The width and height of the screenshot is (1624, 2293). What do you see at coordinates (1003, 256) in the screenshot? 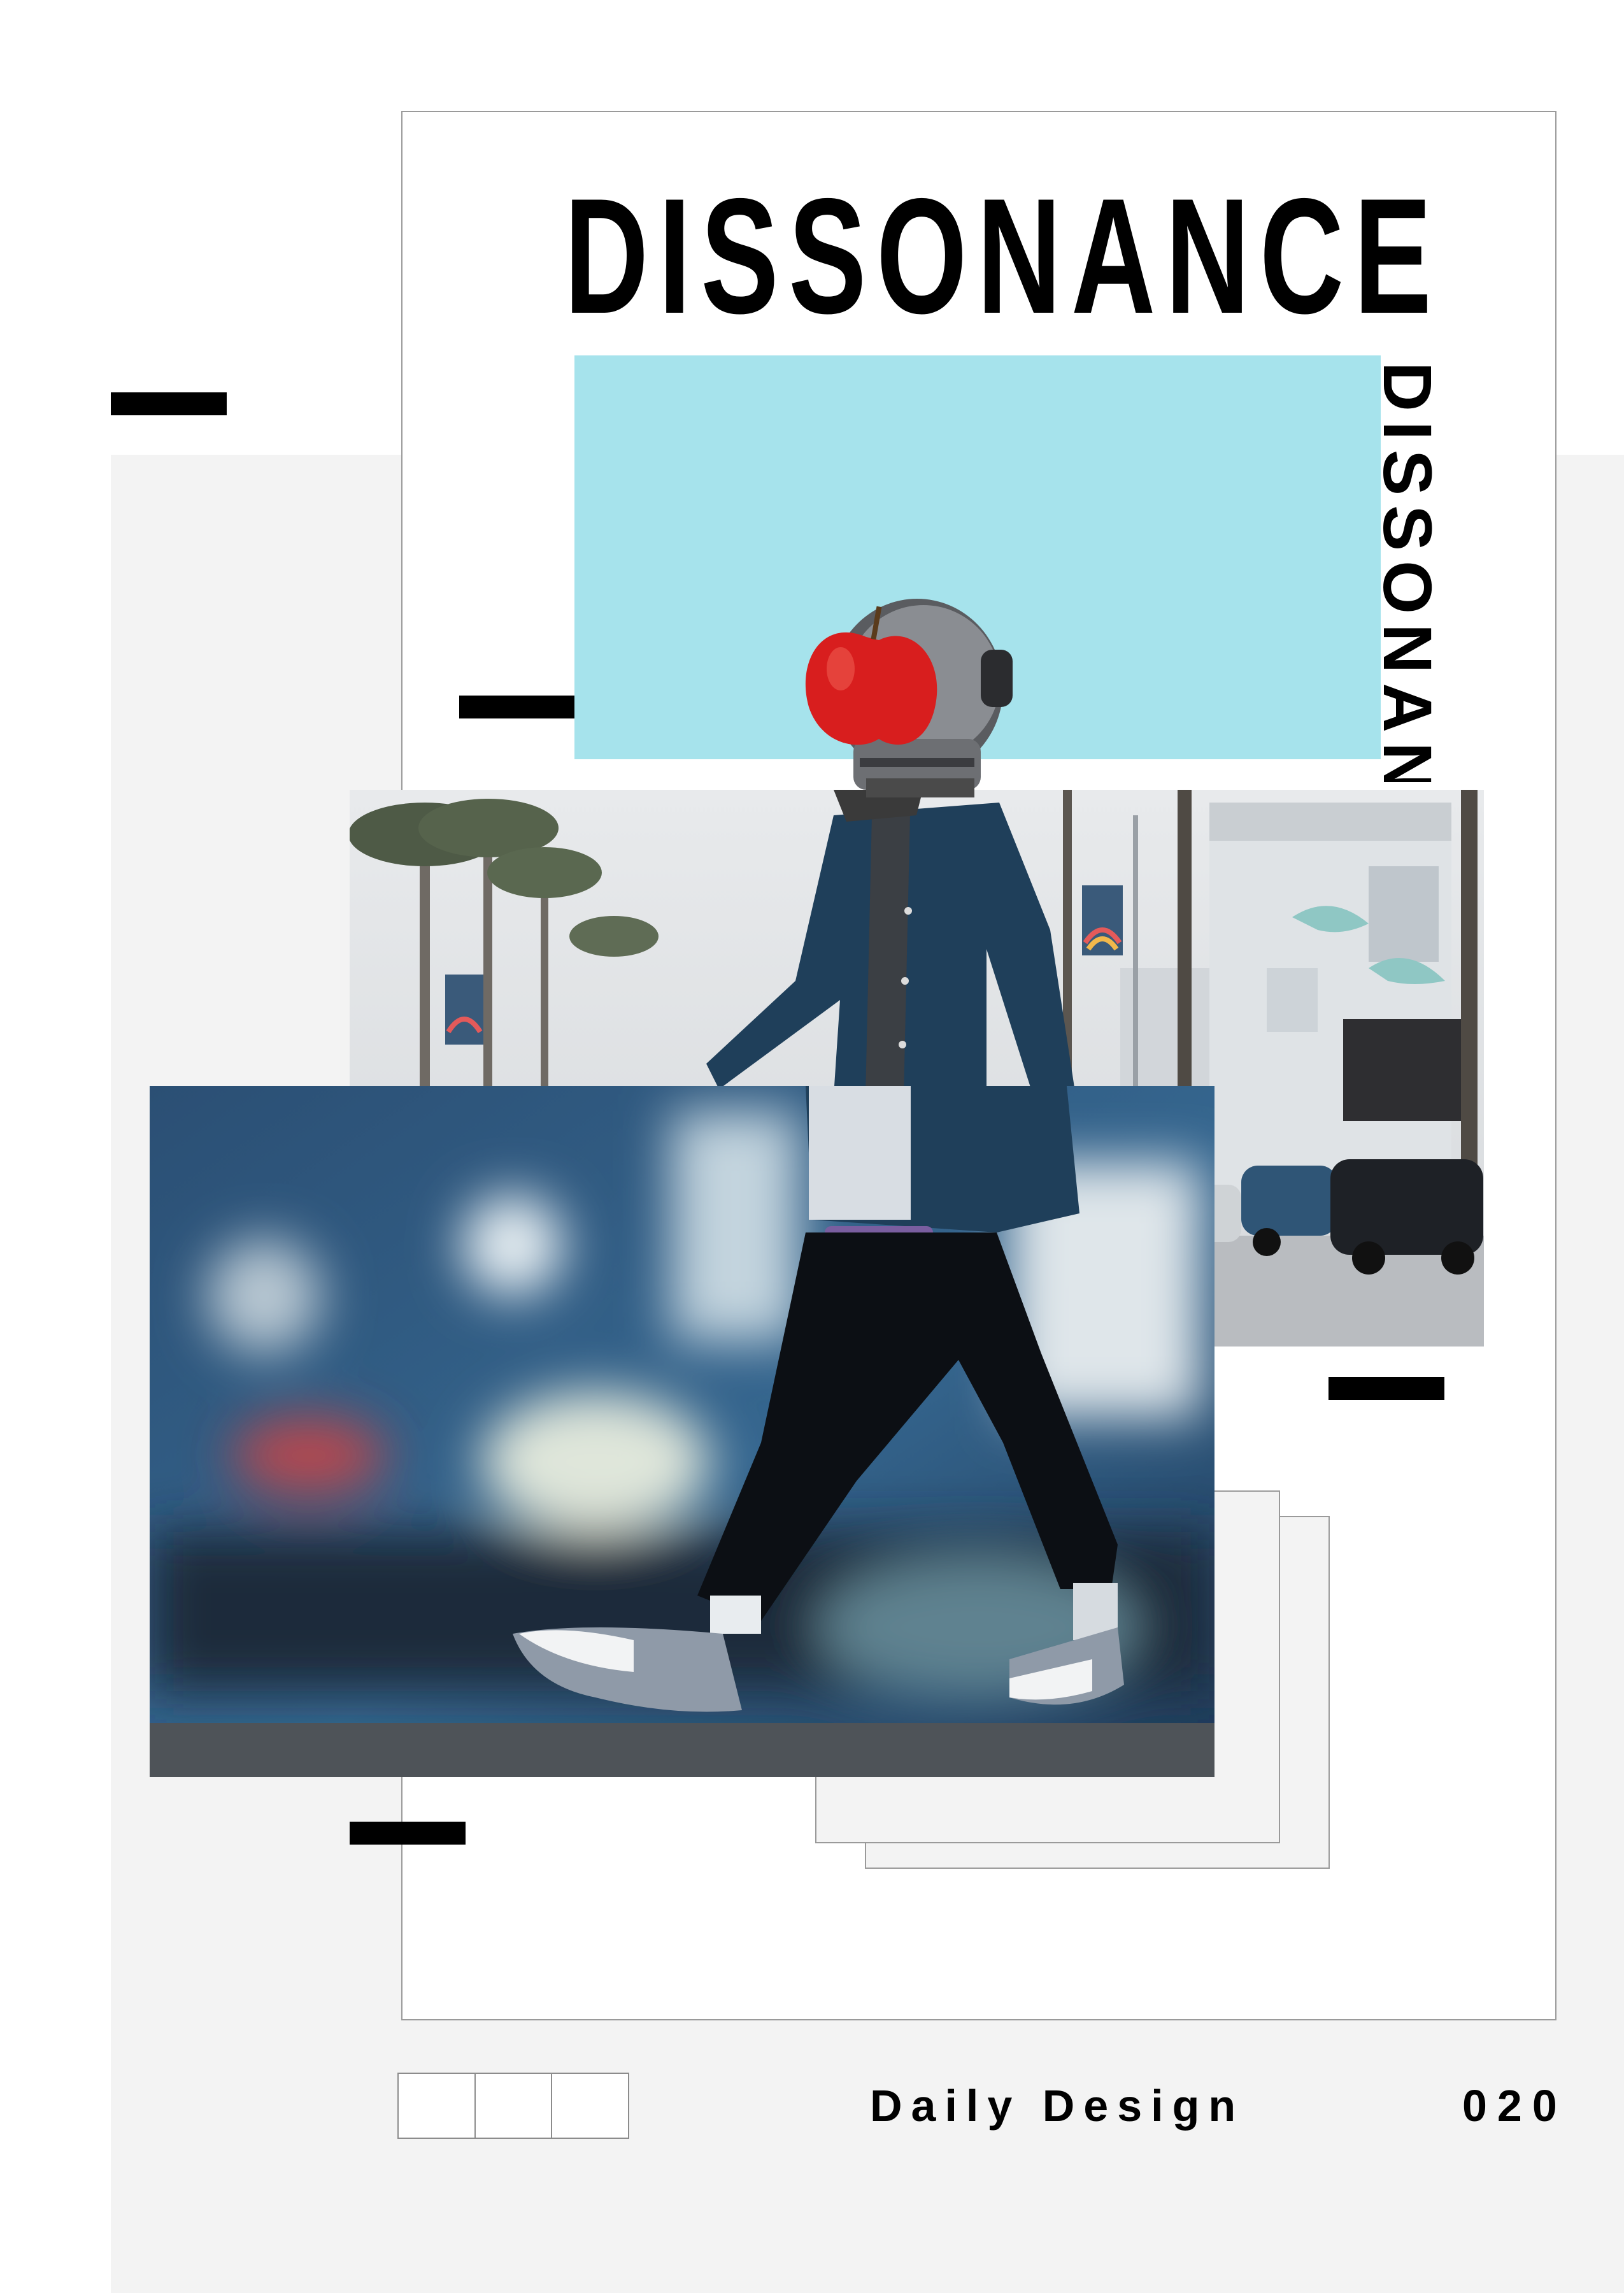
I see `poster-title: DISSONANCE` at bounding box center [1003, 256].